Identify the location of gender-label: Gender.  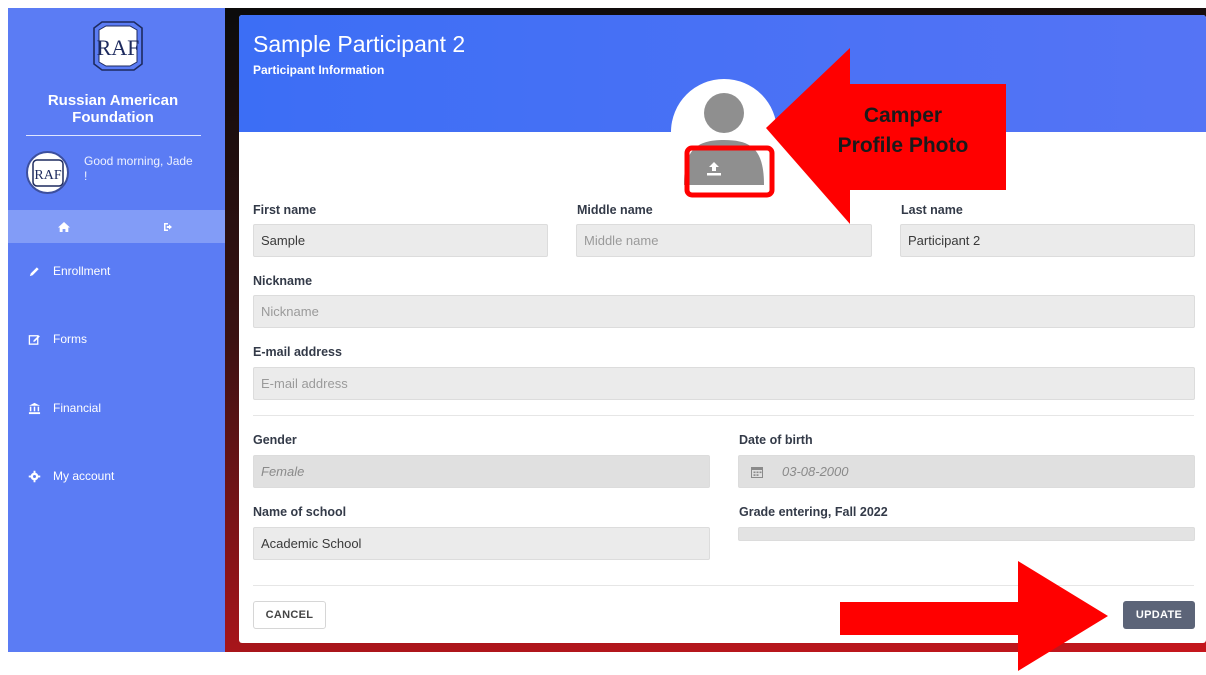
(275, 440).